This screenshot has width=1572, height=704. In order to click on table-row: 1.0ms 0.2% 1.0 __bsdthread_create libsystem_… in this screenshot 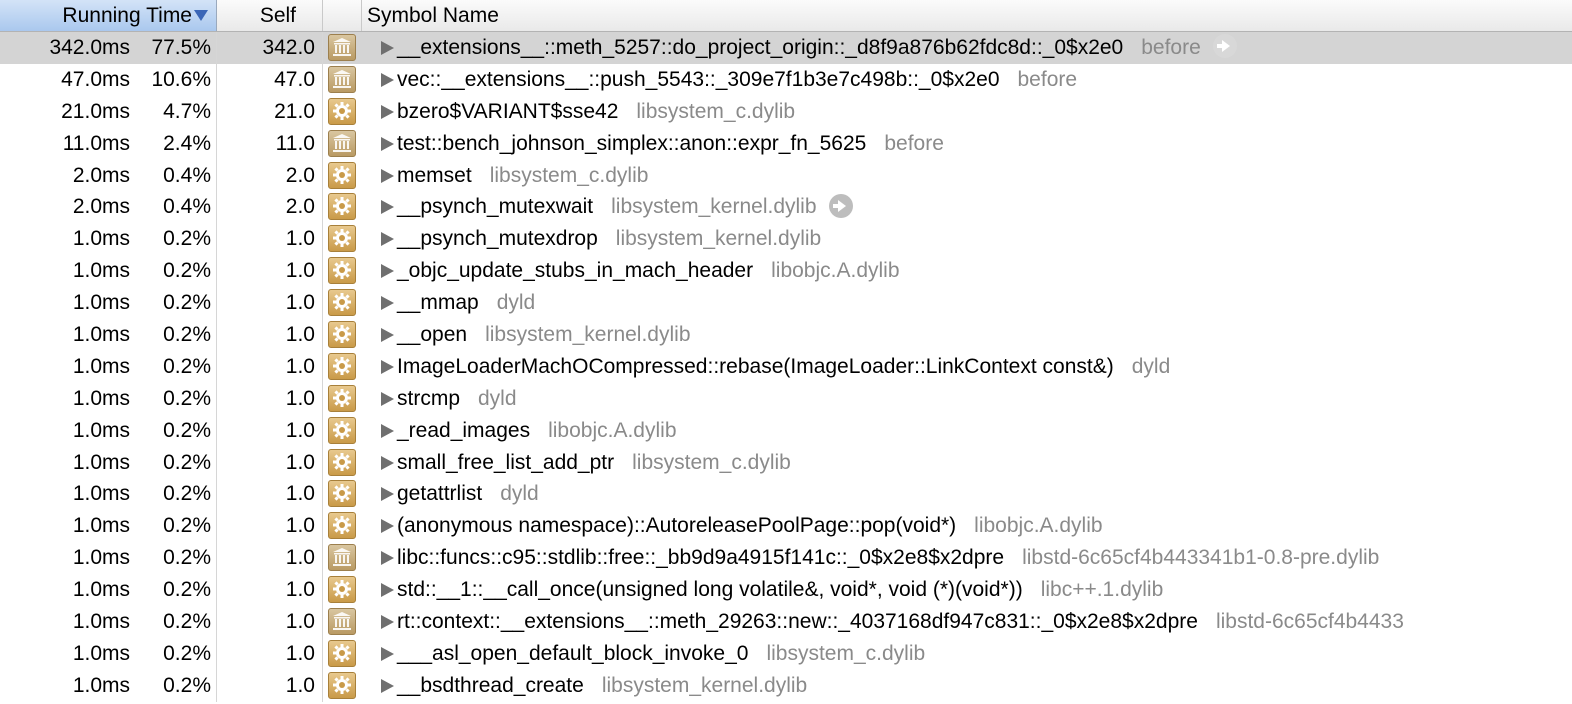, I will do `click(786, 685)`.